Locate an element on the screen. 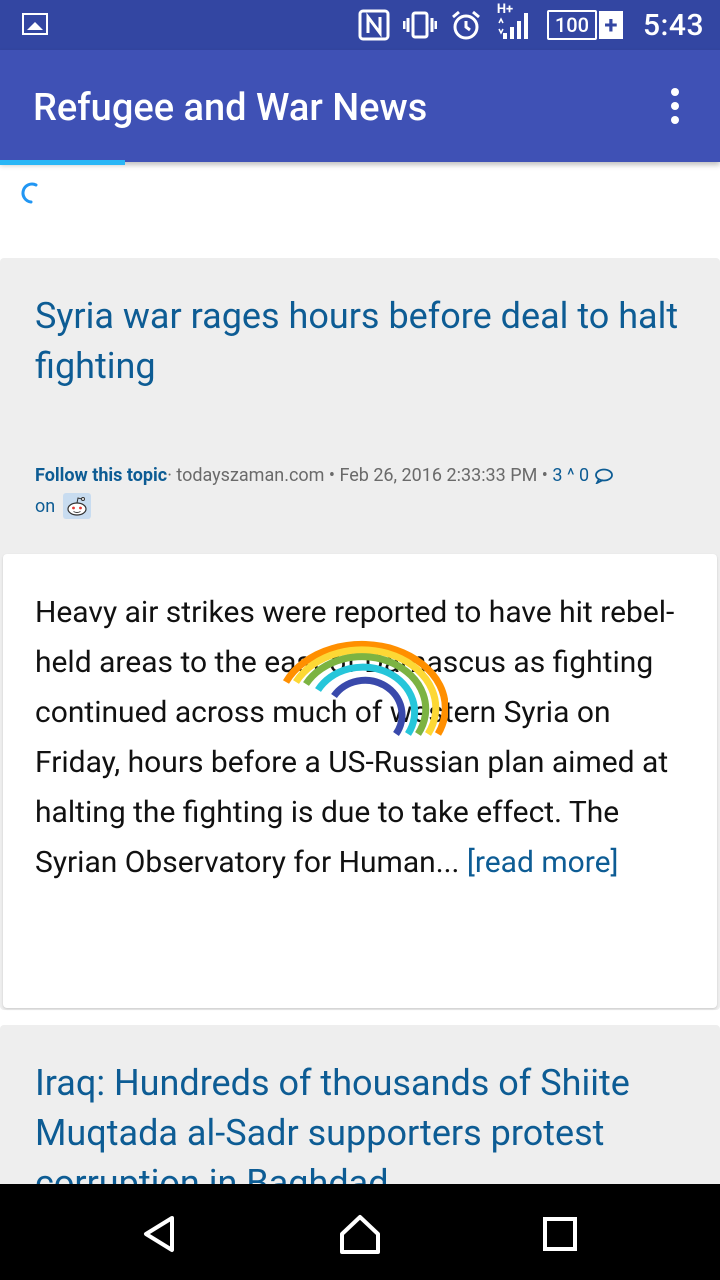 This screenshot has width=720, height=1280. system-nav-bar is located at coordinates (360, 1232).